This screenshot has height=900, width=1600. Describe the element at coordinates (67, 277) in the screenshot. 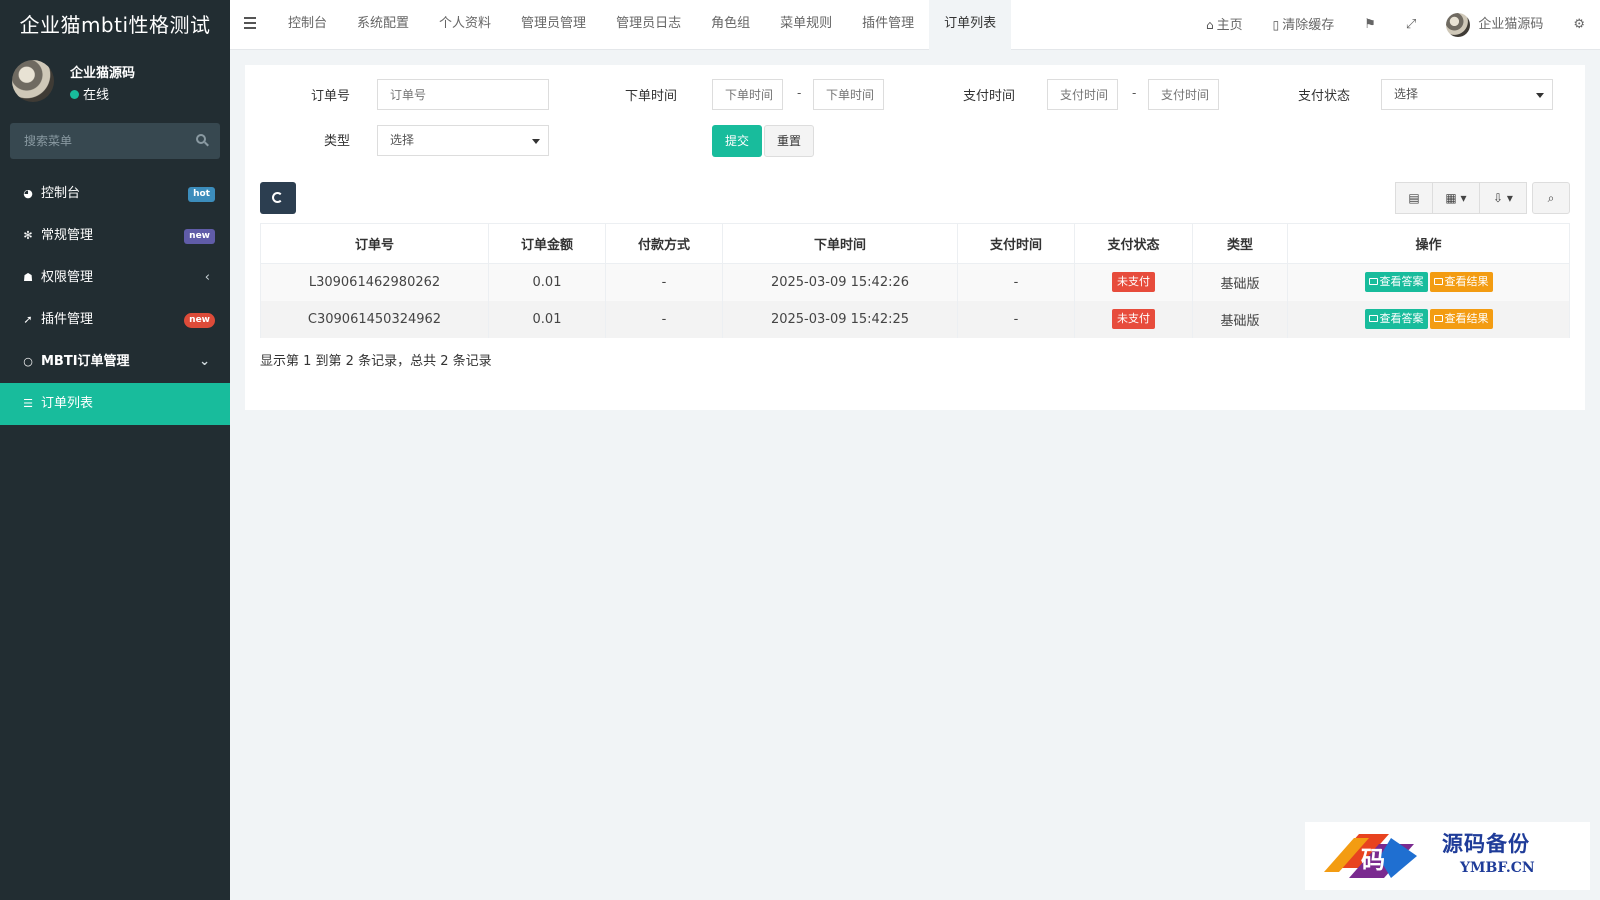

I see `sidebar-item-label: 权限管理` at that location.